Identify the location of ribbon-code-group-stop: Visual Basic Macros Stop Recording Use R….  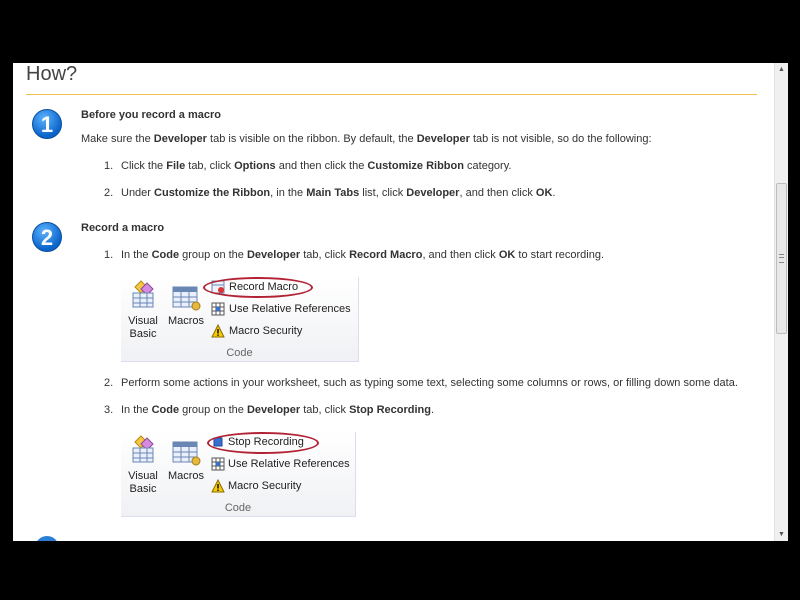
(238, 474).